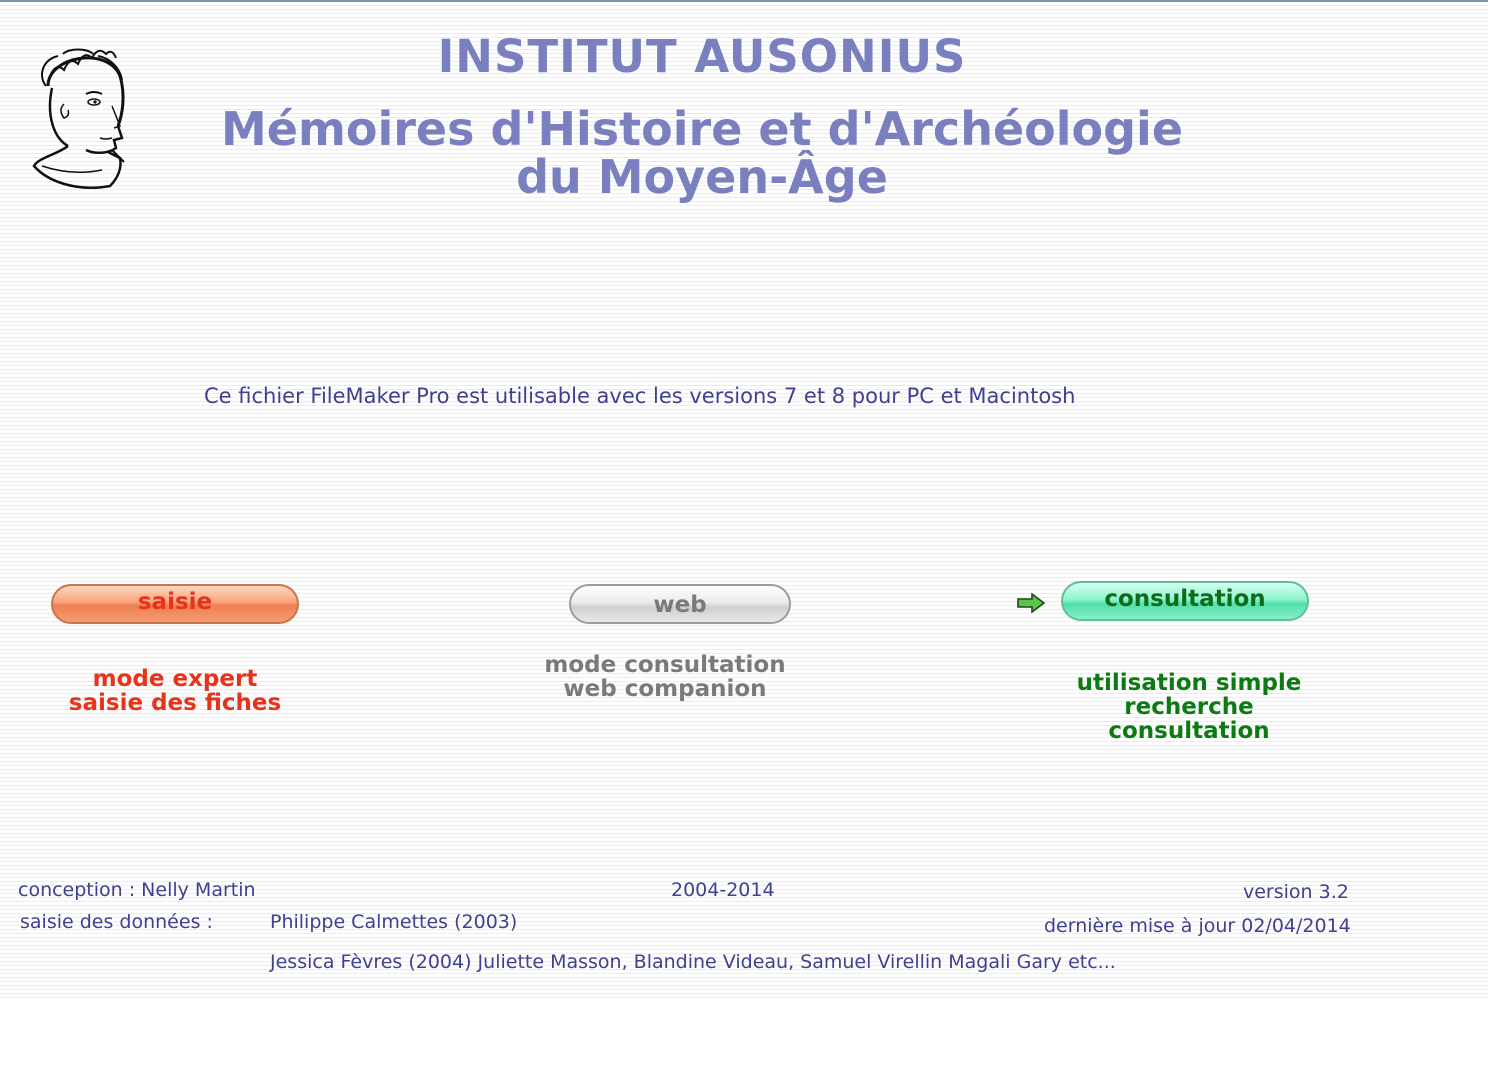  What do you see at coordinates (1496, 541) in the screenshot?
I see `window-edge` at bounding box center [1496, 541].